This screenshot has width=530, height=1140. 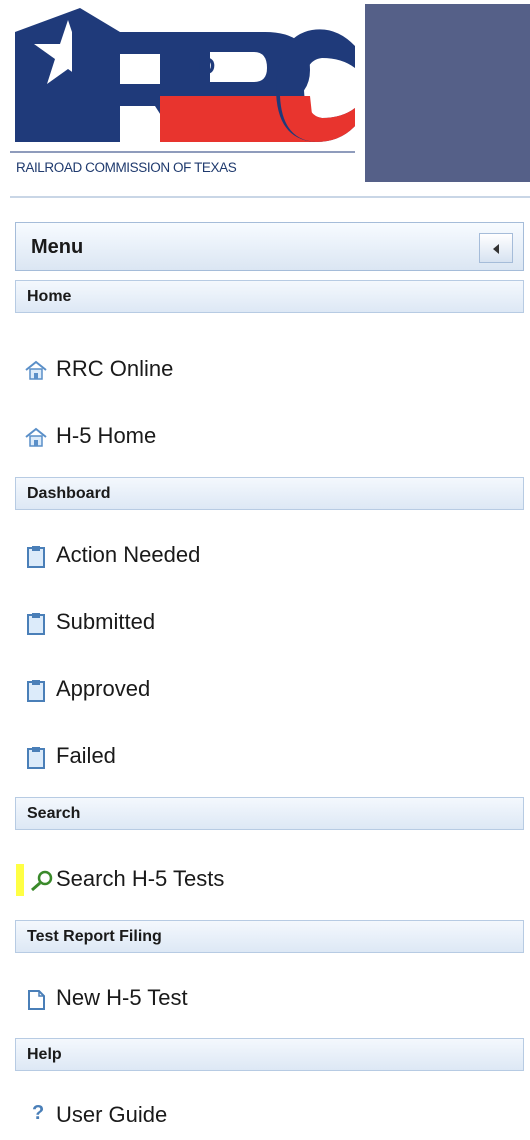 I want to click on section-help: Help, so click(x=269, y=1054).